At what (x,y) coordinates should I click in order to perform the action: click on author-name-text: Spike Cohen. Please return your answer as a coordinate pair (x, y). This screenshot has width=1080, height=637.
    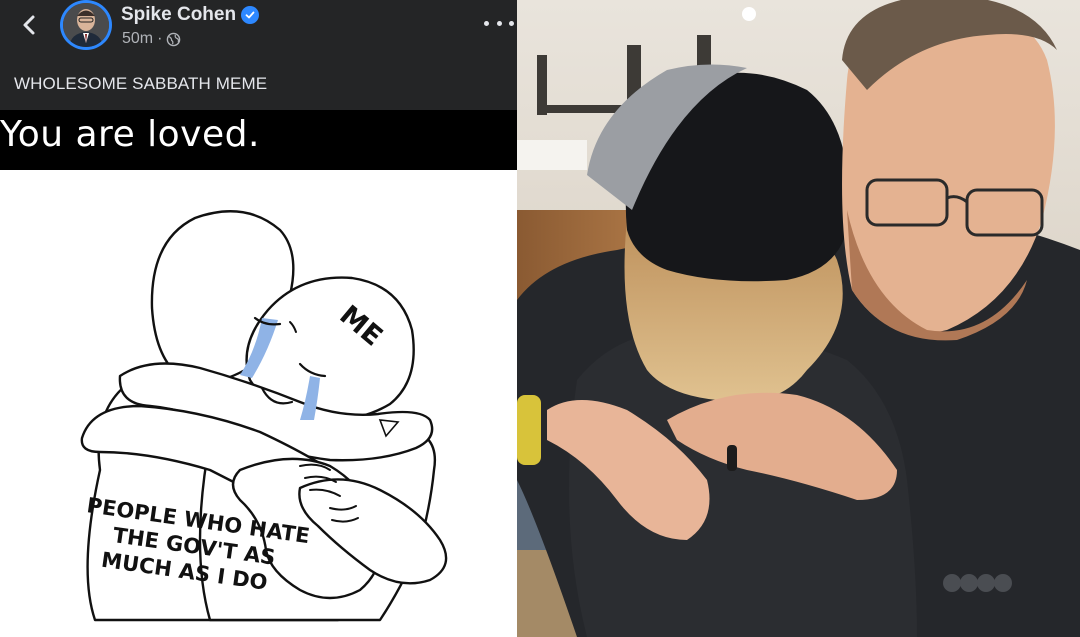
    Looking at the image, I should click on (179, 14).